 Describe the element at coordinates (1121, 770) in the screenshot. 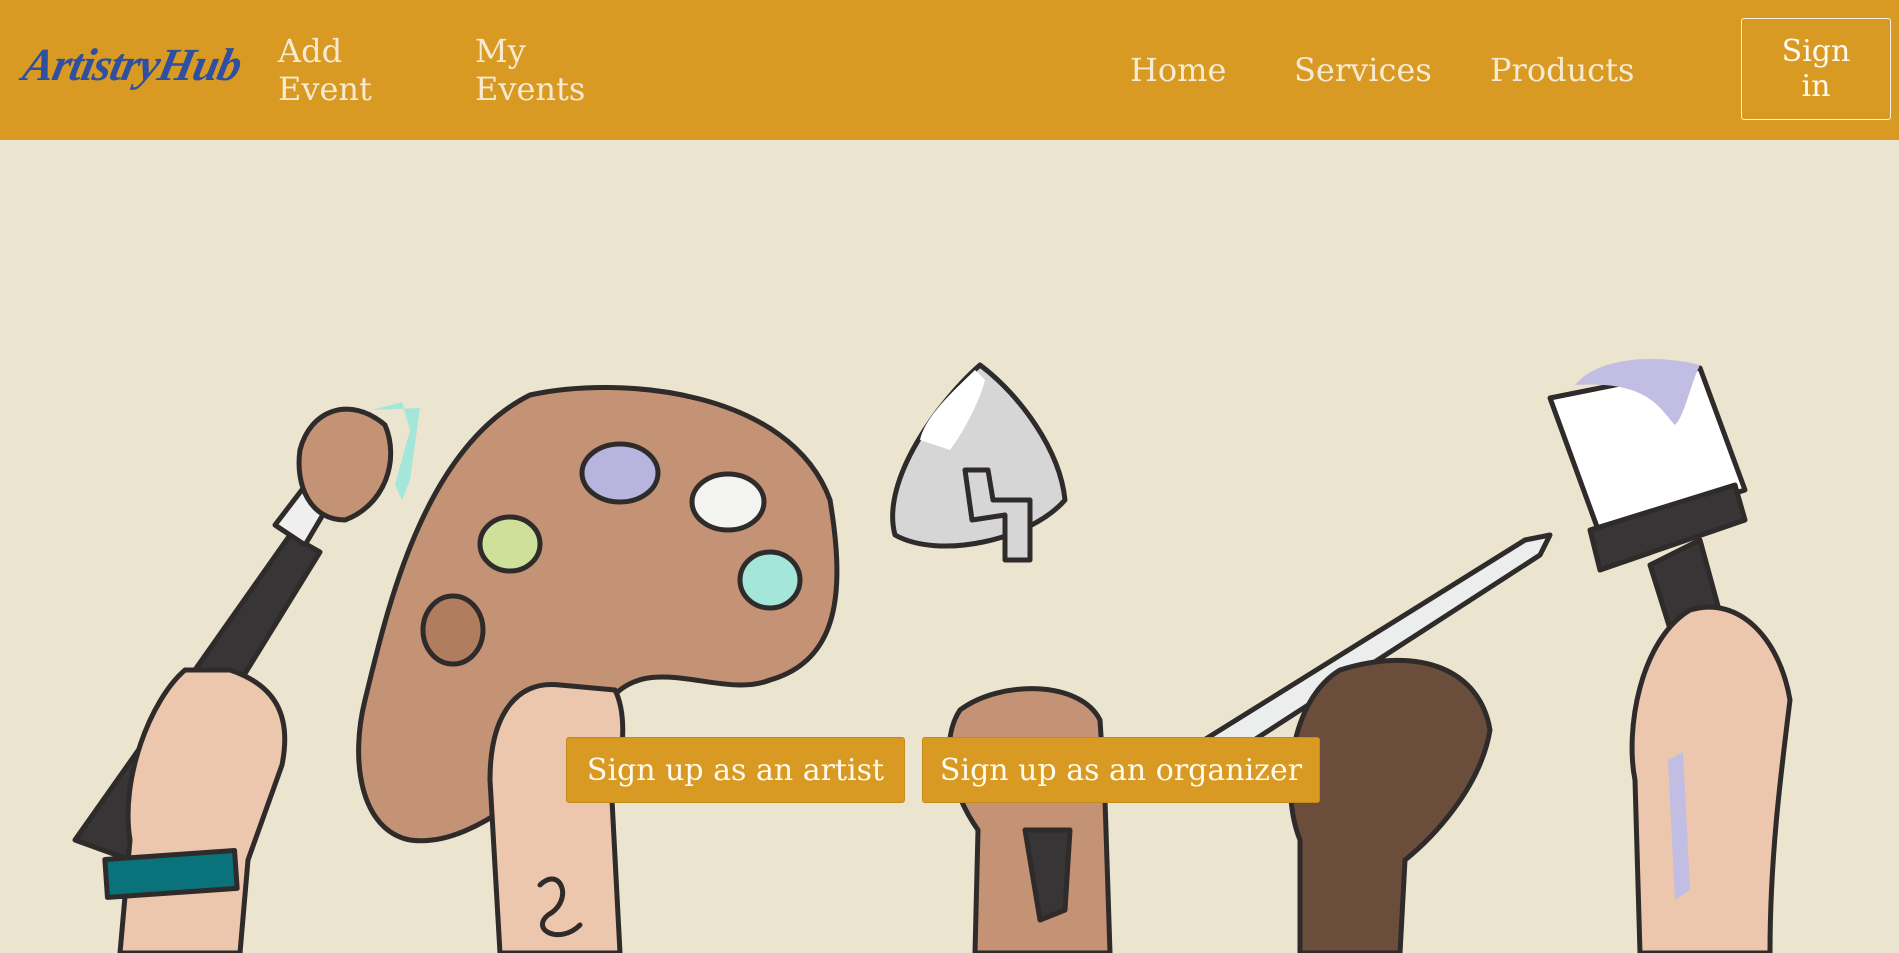

I see `signup-organizer-button: Sign up as an organizer` at that location.